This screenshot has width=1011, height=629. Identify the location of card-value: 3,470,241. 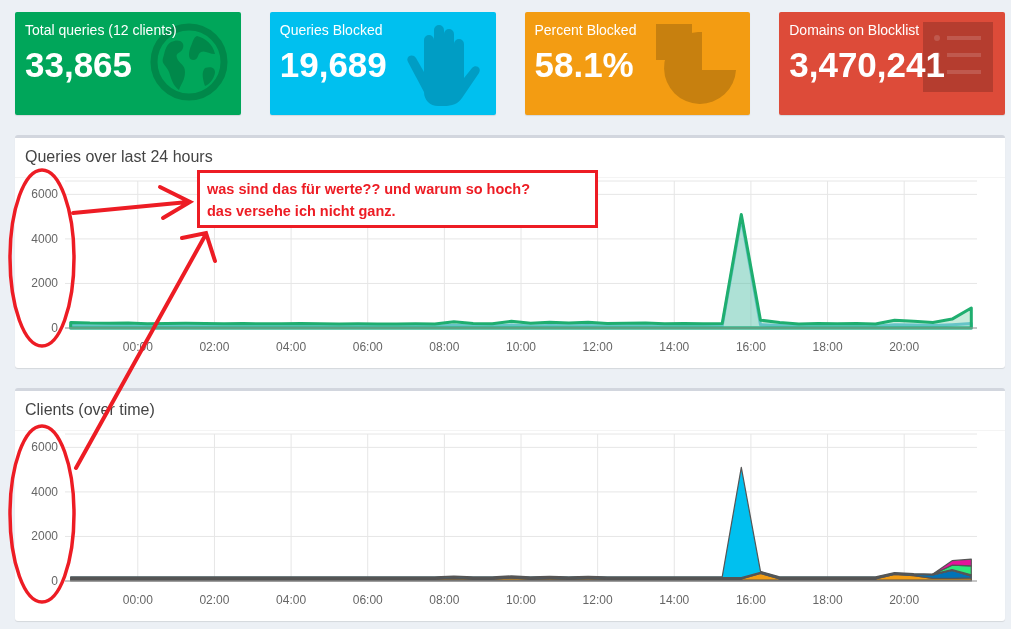
(867, 65).